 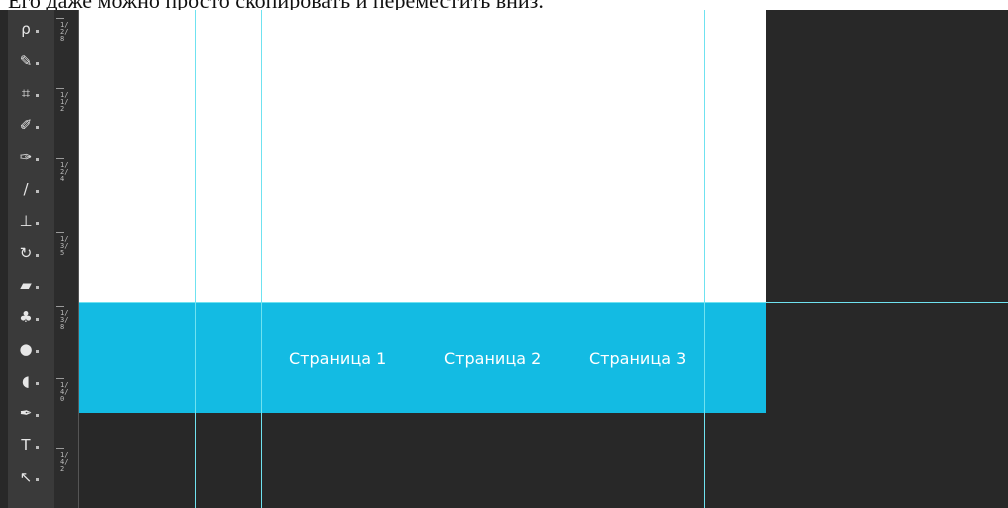 I want to click on dodge-tool: ◖, so click(x=31, y=381).